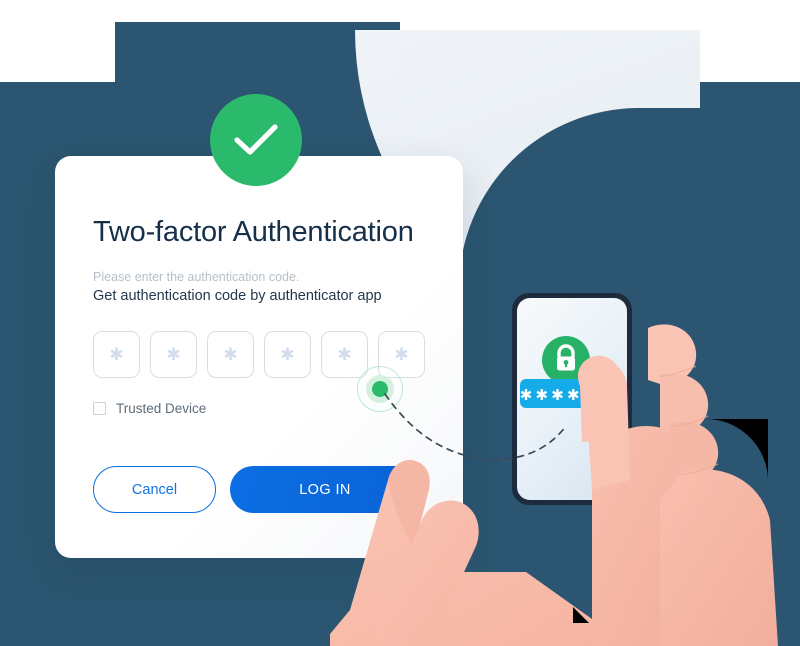  What do you see at coordinates (670, 521) in the screenshot?
I see `decorative-shapes` at bounding box center [670, 521].